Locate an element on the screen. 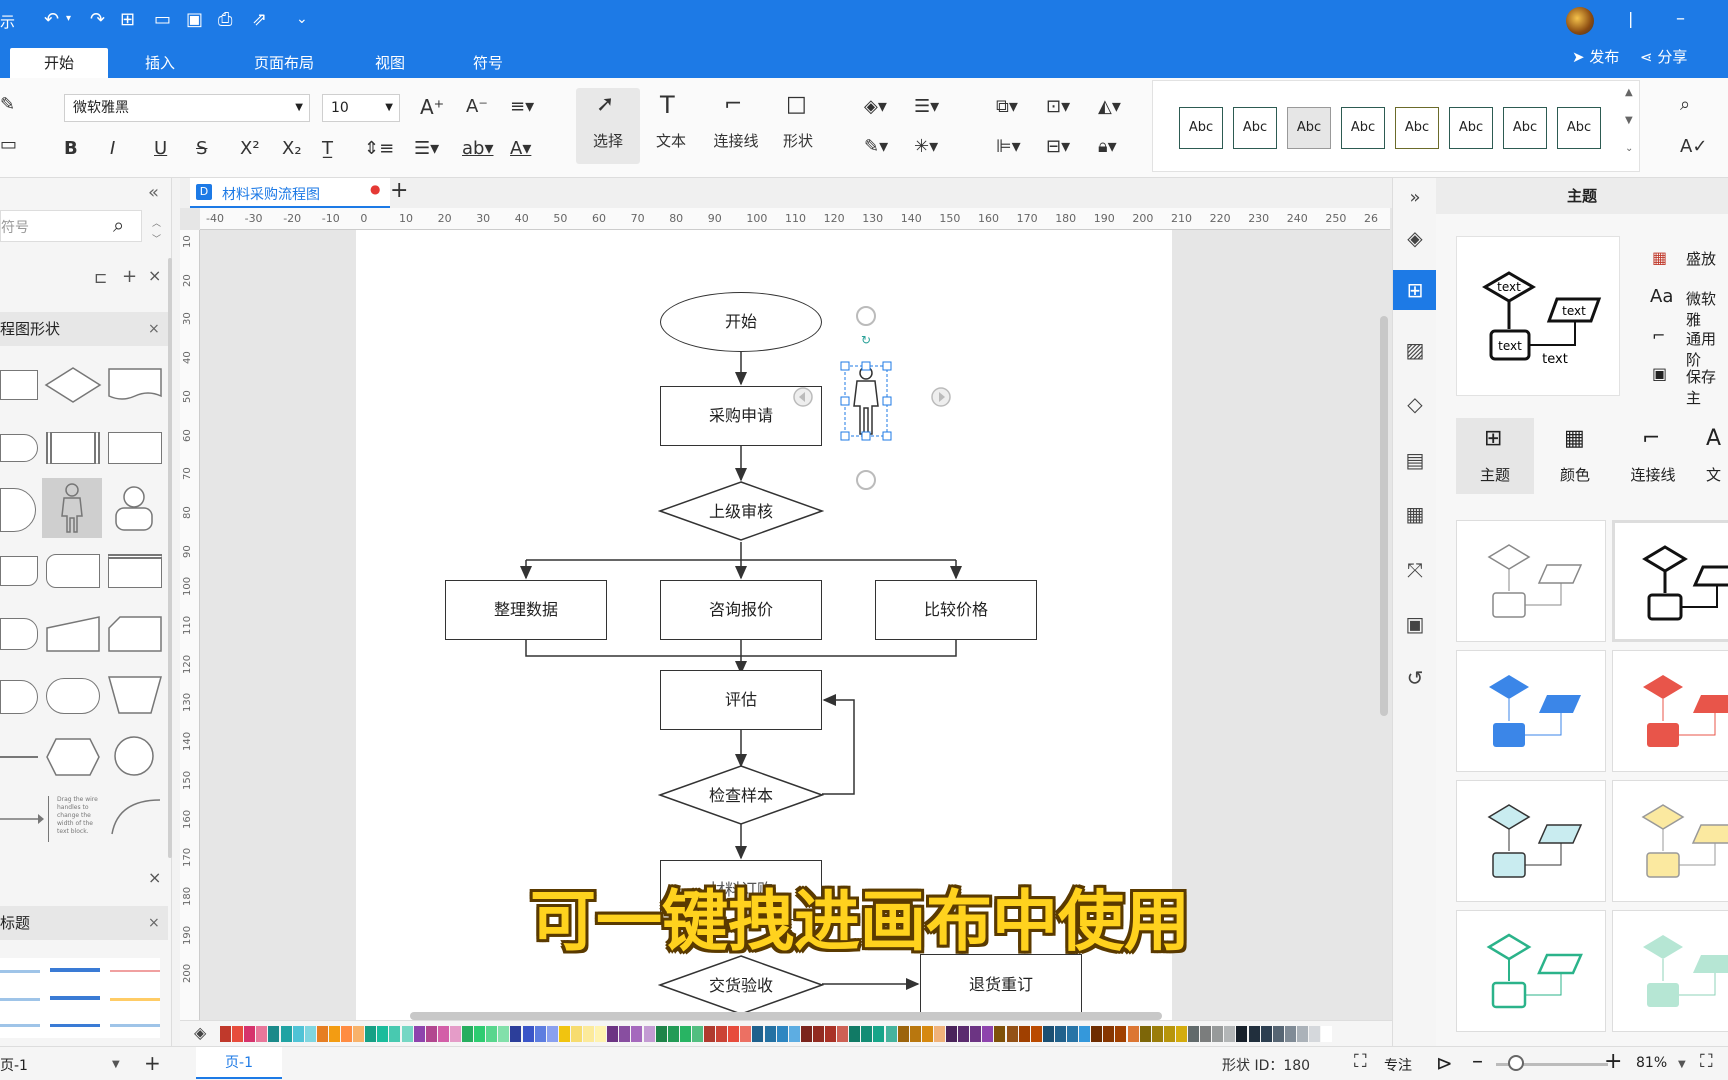  shape-actor-highlighted is located at coordinates (72, 508).